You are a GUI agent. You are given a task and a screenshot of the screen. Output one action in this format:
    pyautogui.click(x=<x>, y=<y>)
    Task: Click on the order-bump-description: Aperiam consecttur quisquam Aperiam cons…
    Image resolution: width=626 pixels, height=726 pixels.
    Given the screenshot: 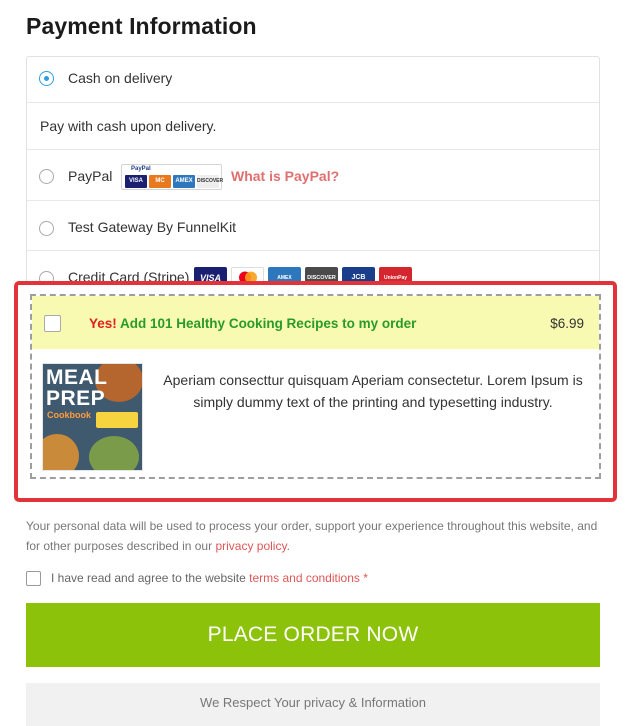 What is the action you would take?
    pyautogui.click(x=373, y=391)
    